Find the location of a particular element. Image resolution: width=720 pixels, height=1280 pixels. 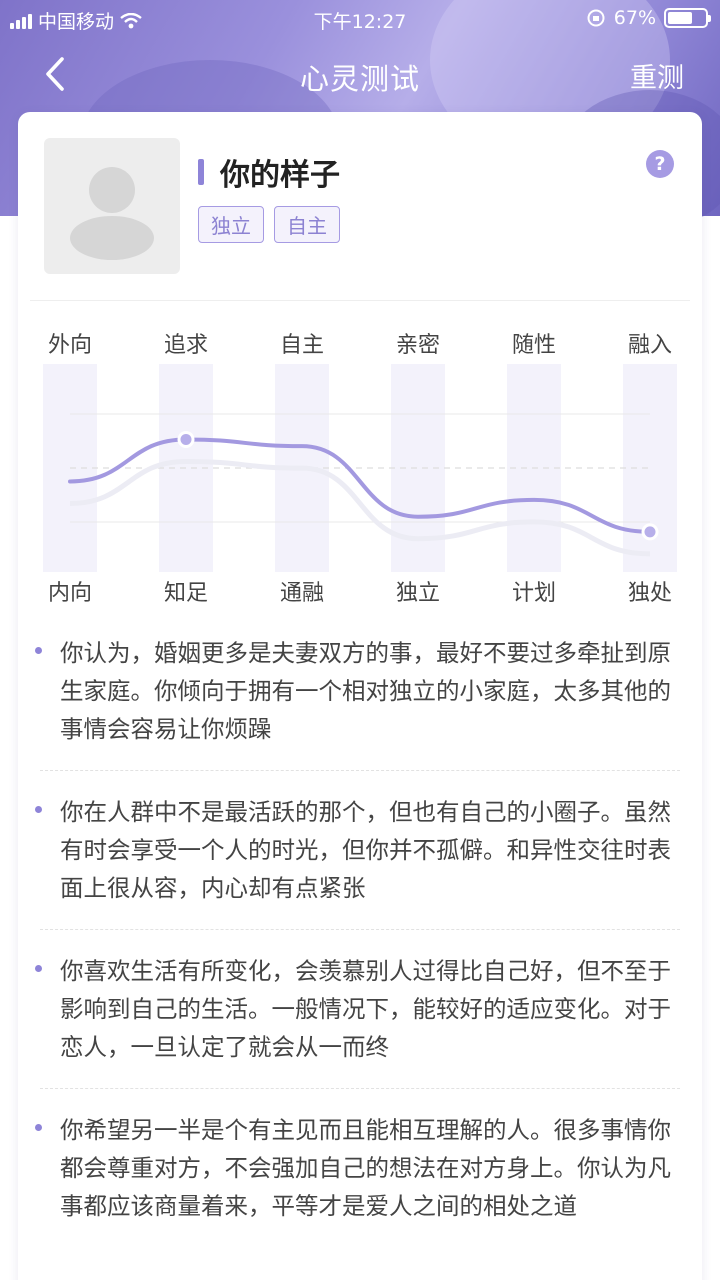

rotation-lock-icon is located at coordinates (596, 18).